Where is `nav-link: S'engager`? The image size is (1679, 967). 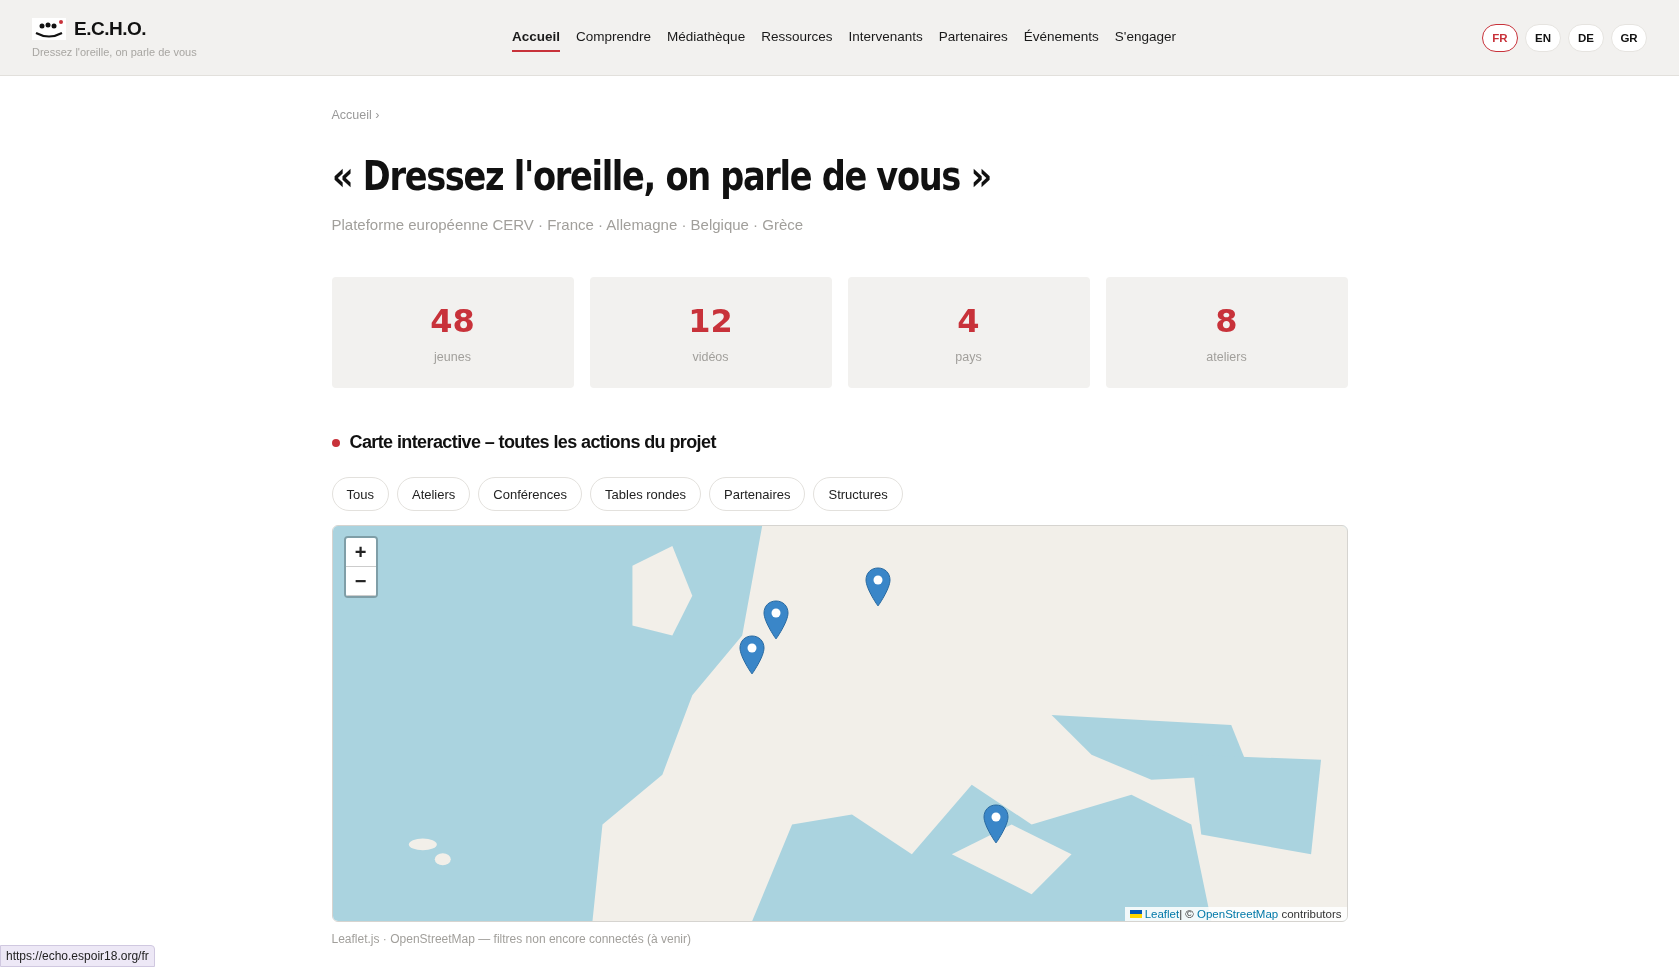 nav-link: S'engager is located at coordinates (1145, 37).